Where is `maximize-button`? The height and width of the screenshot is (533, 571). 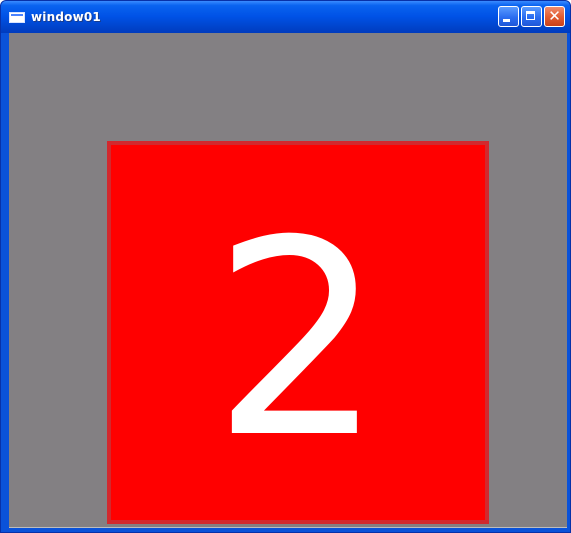
maximize-button is located at coordinates (531, 16).